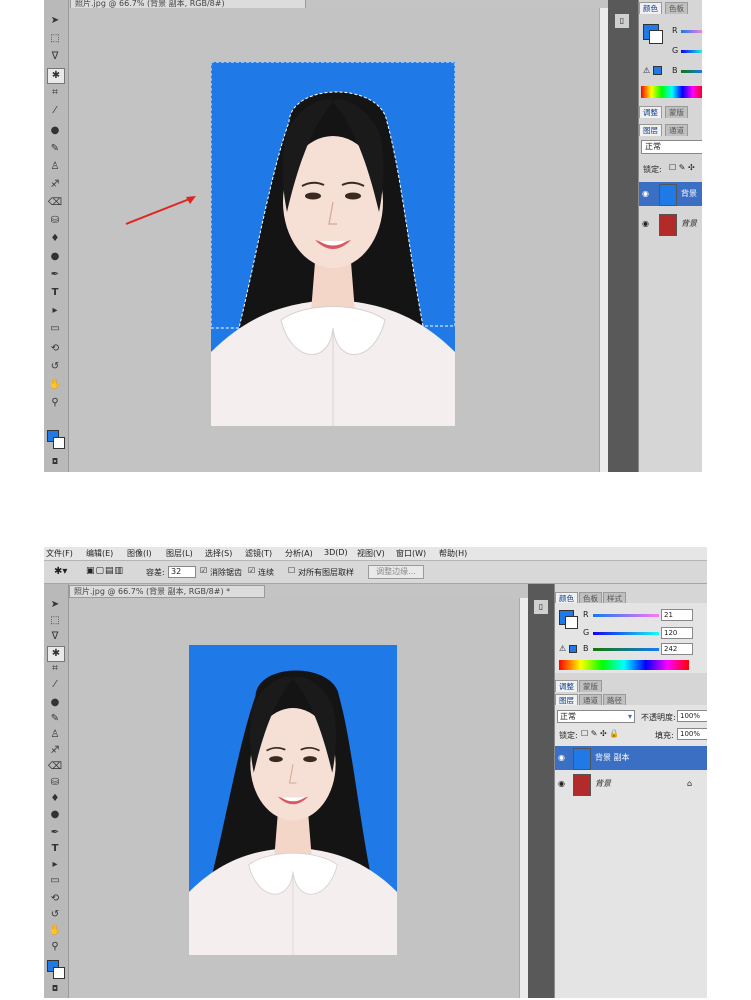 The image size is (751, 1000). What do you see at coordinates (411, 553) in the screenshot?
I see `menu-window: 窗口(W)` at bounding box center [411, 553].